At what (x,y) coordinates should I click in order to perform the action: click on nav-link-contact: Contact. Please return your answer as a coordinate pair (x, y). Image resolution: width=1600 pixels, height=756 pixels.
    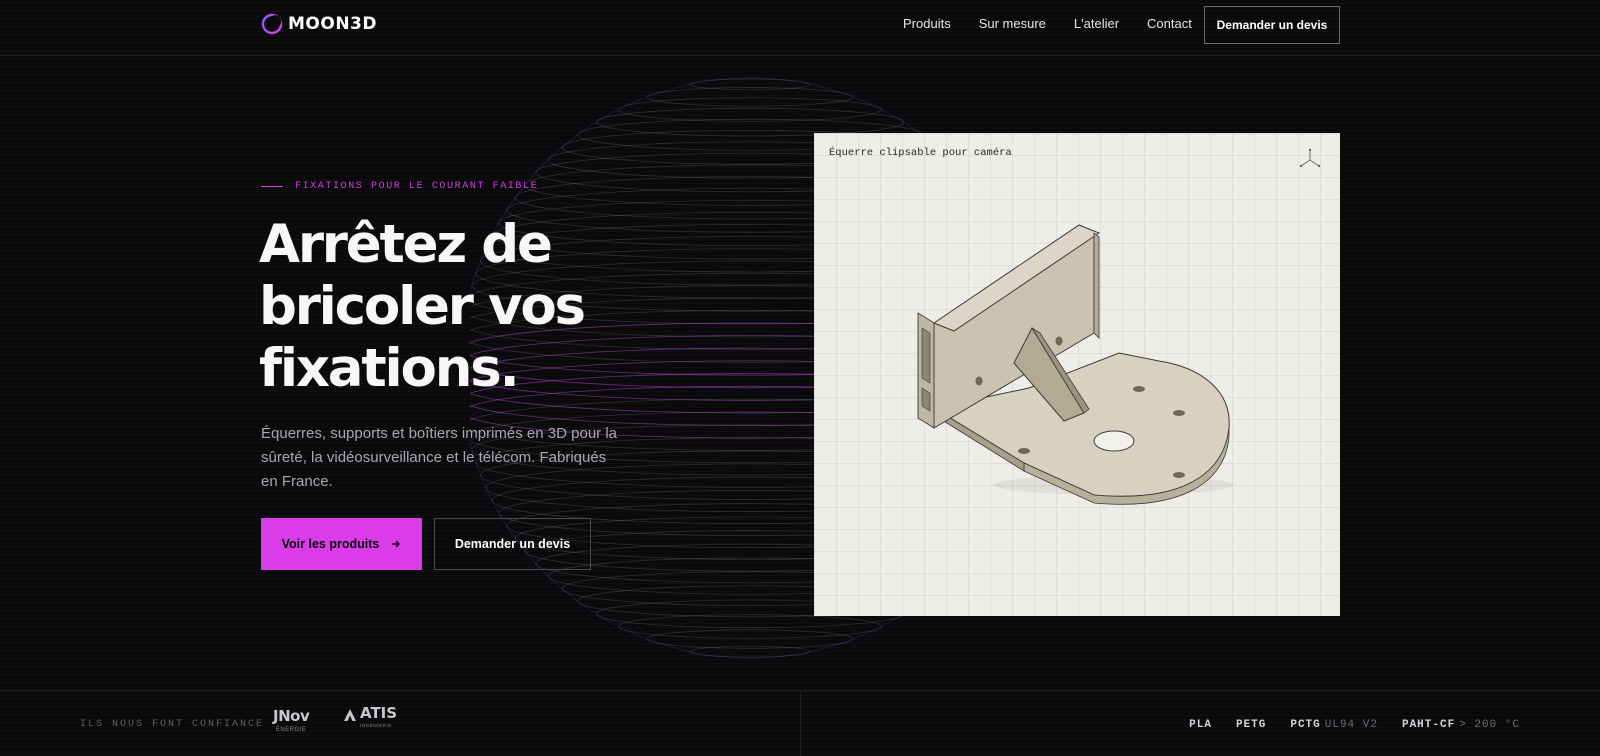
    Looking at the image, I should click on (1169, 23).